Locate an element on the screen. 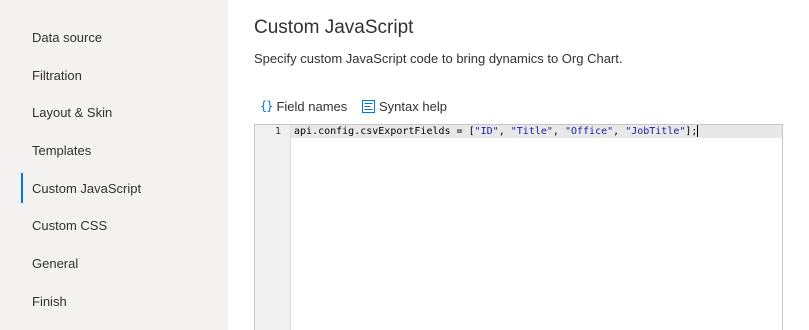 This screenshot has height=330, width=809. code-string: "JobTitle" is located at coordinates (655, 131).